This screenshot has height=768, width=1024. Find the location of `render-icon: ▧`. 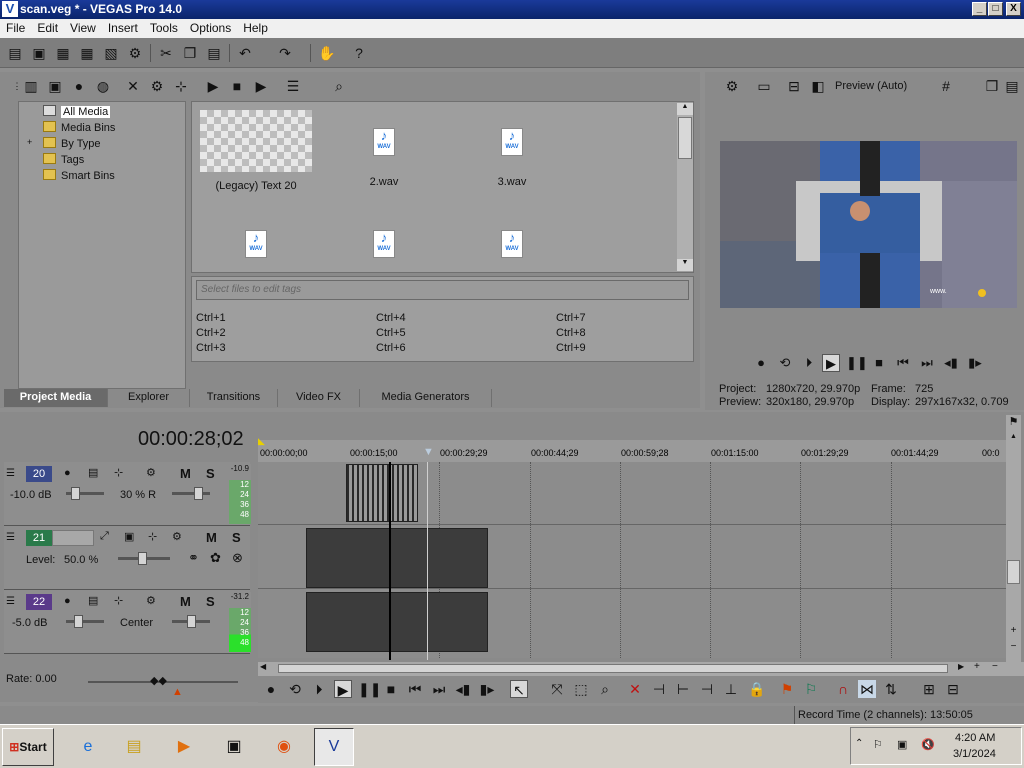

render-icon: ▧ is located at coordinates (111, 53).